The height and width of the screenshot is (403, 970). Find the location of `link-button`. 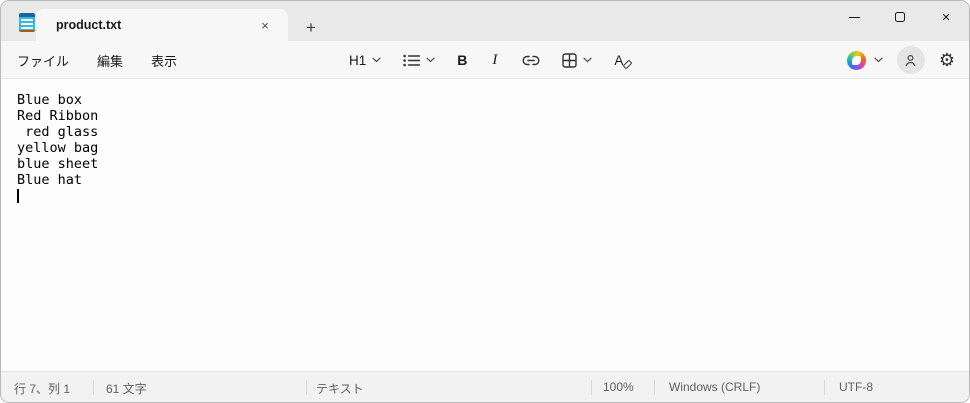

link-button is located at coordinates (531, 60).